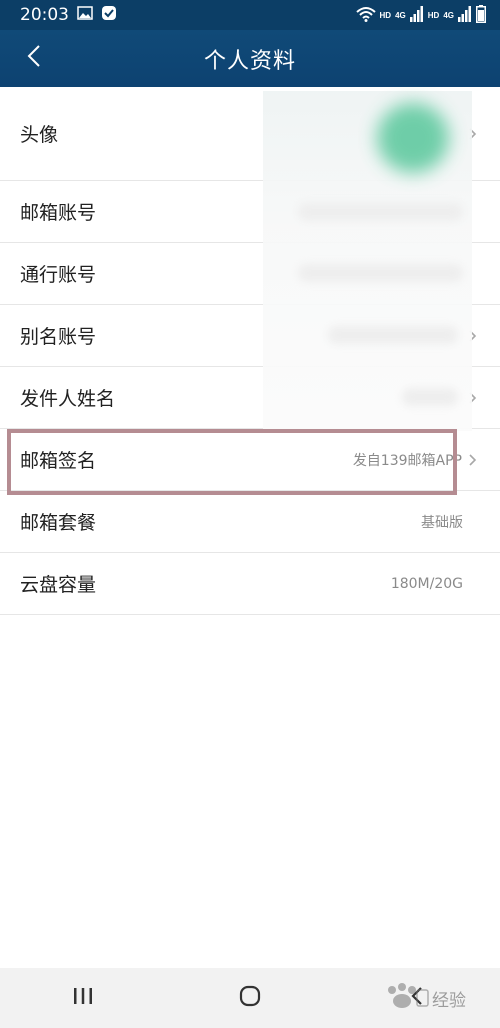  Describe the element at coordinates (249, 61) in the screenshot. I see `page-title: 个人资料` at that location.